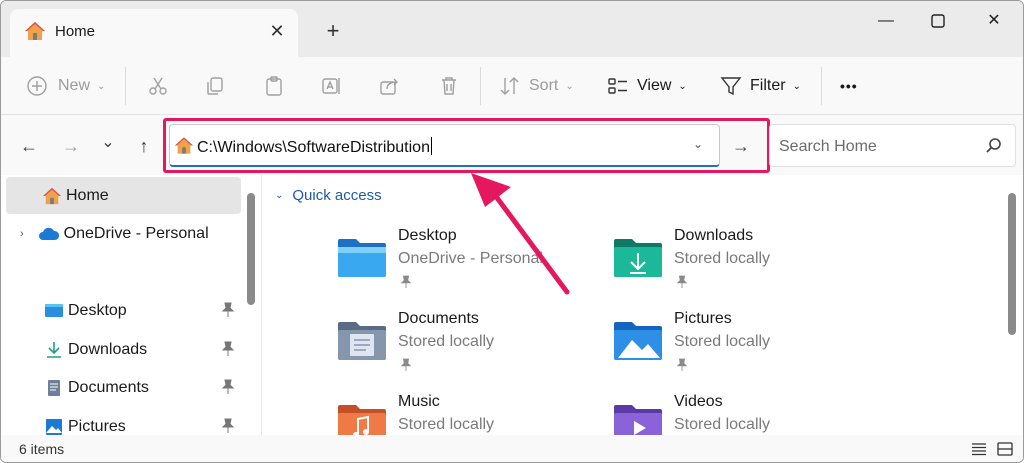 This screenshot has height=463, width=1024. I want to click on sidebar-item-downloads: Downloads, so click(123, 349).